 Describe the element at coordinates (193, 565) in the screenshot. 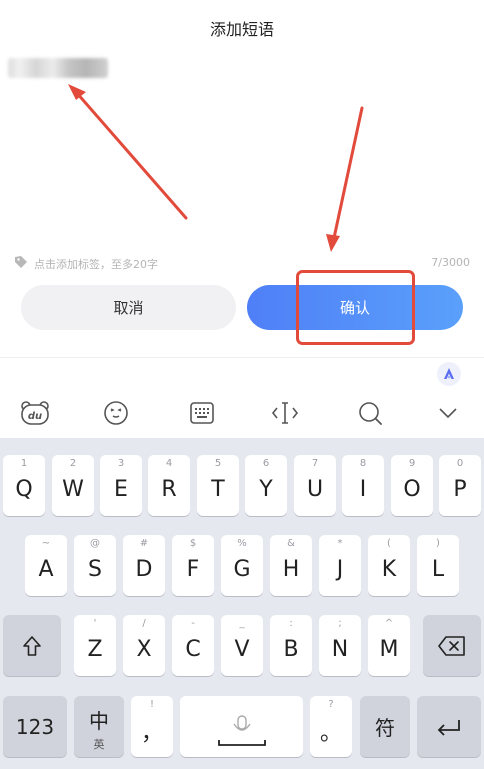

I see `key-f: $ F` at that location.